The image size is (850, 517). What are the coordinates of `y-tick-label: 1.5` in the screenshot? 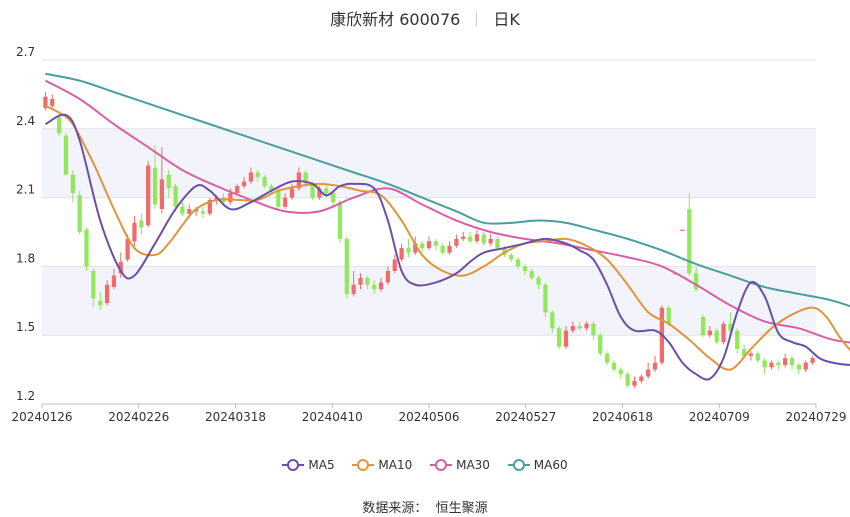 It's located at (25, 327).